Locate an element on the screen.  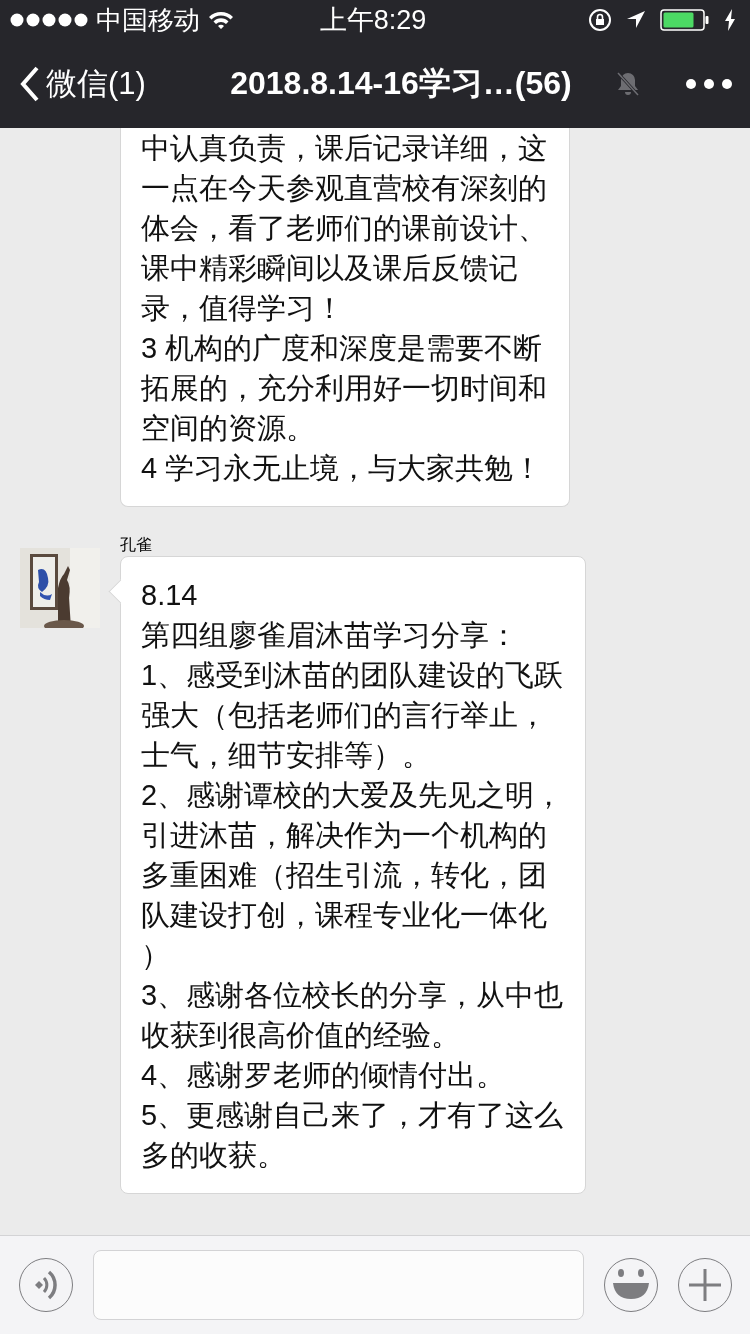
message-text: 中认真负责，课后记录详细，这 一点在今天参观直营校有深刻的 体会，看了老师们的课前设计、 课中精彩瞬间以及课后反馈记 录，值得学习！ 3 机构的广度和深度是需要不断 拓展的，充分利用好一切时间和 空间的资源。 4 学习永无止境，与大家共勉！ is located at coordinates (344, 308).